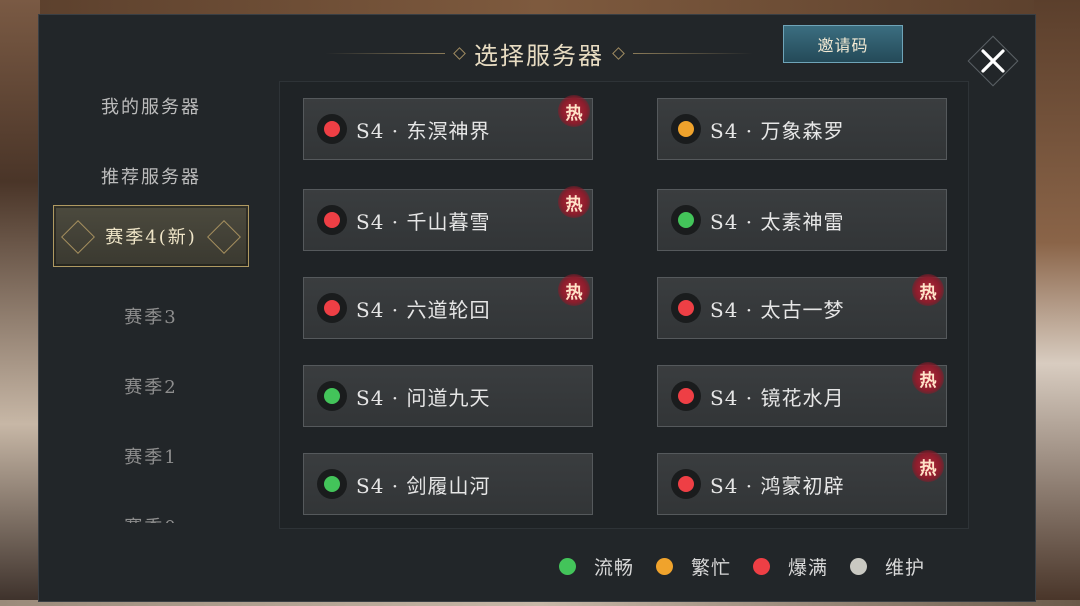 This screenshot has width=1080, height=606. What do you see at coordinates (423, 221) in the screenshot?
I see `server-name: S4 · 千山暮雪` at bounding box center [423, 221].